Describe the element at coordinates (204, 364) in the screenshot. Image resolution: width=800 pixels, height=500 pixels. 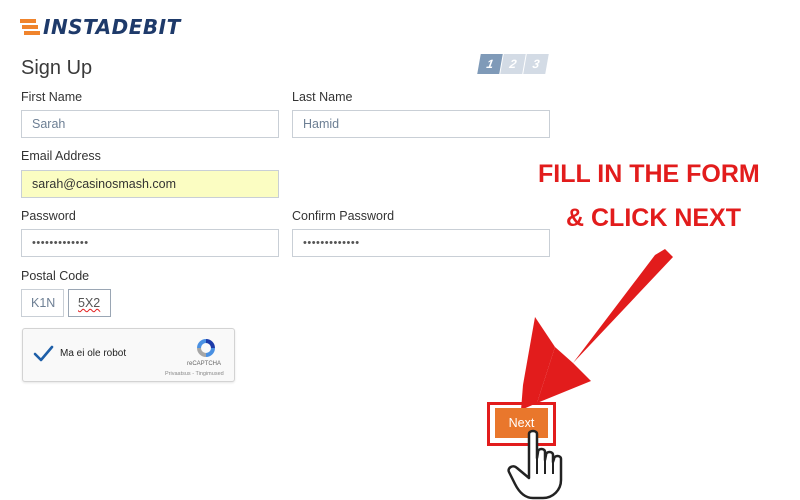
I see `recaptcha-brand: reCAPTCHA` at that location.